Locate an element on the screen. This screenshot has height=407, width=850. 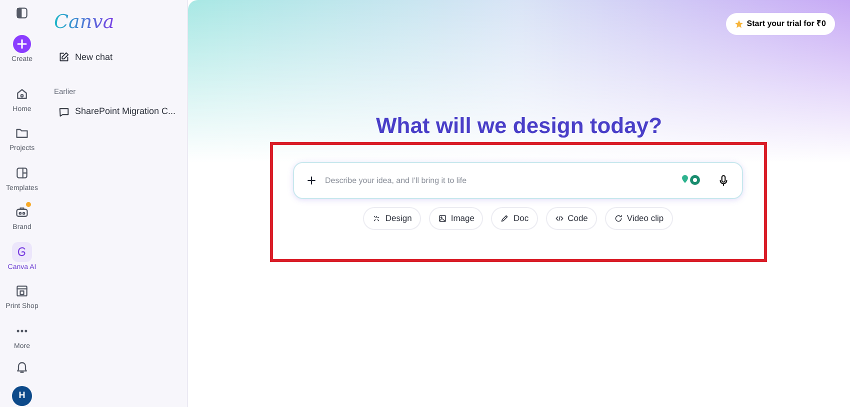
sidebar-toggle-icon is located at coordinates (22, 13).